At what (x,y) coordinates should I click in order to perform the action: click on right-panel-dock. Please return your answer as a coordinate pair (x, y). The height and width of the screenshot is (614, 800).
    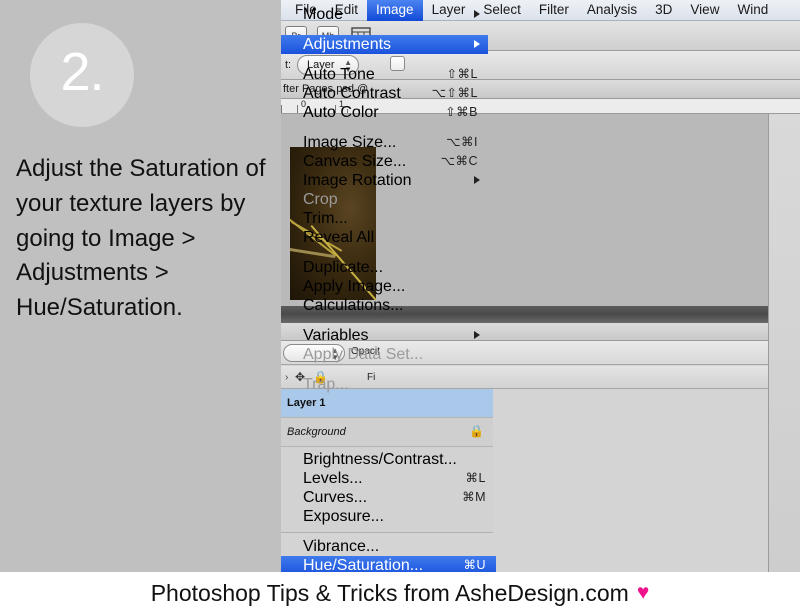
    Looking at the image, I should click on (784, 343).